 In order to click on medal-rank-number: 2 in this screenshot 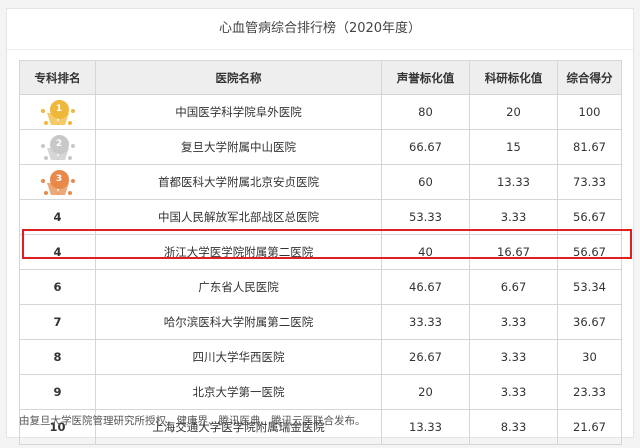, I will do `click(59, 144)`.